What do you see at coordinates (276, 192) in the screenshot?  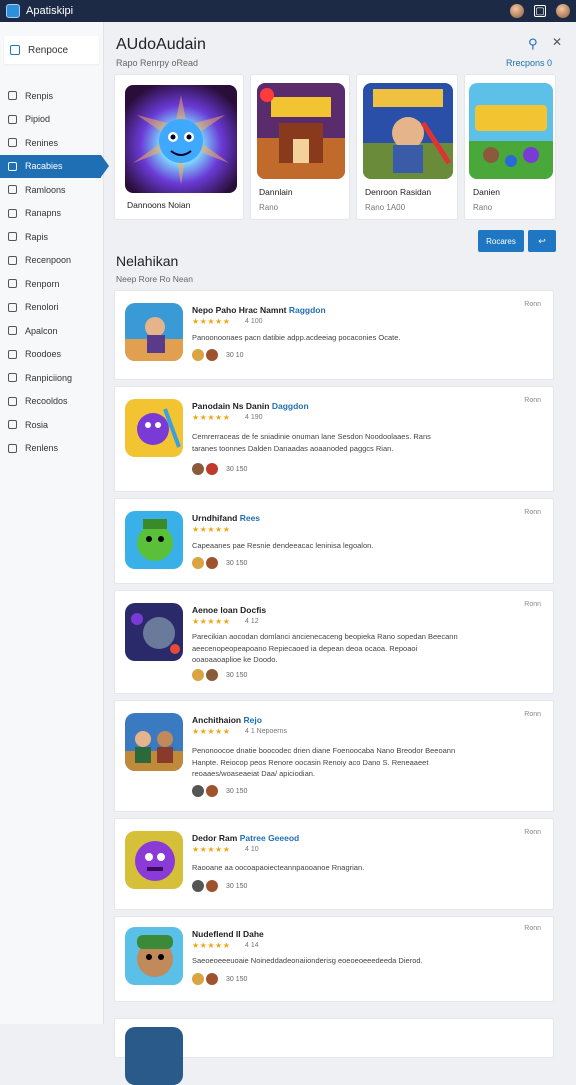 I see `featured-name: Dannlain` at bounding box center [276, 192].